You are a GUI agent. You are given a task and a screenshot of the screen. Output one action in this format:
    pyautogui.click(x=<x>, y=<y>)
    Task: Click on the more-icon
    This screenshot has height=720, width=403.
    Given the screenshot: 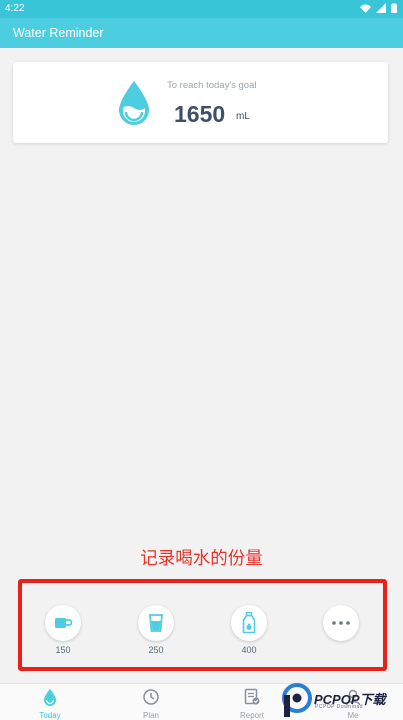 What is the action you would take?
    pyautogui.click(x=341, y=623)
    